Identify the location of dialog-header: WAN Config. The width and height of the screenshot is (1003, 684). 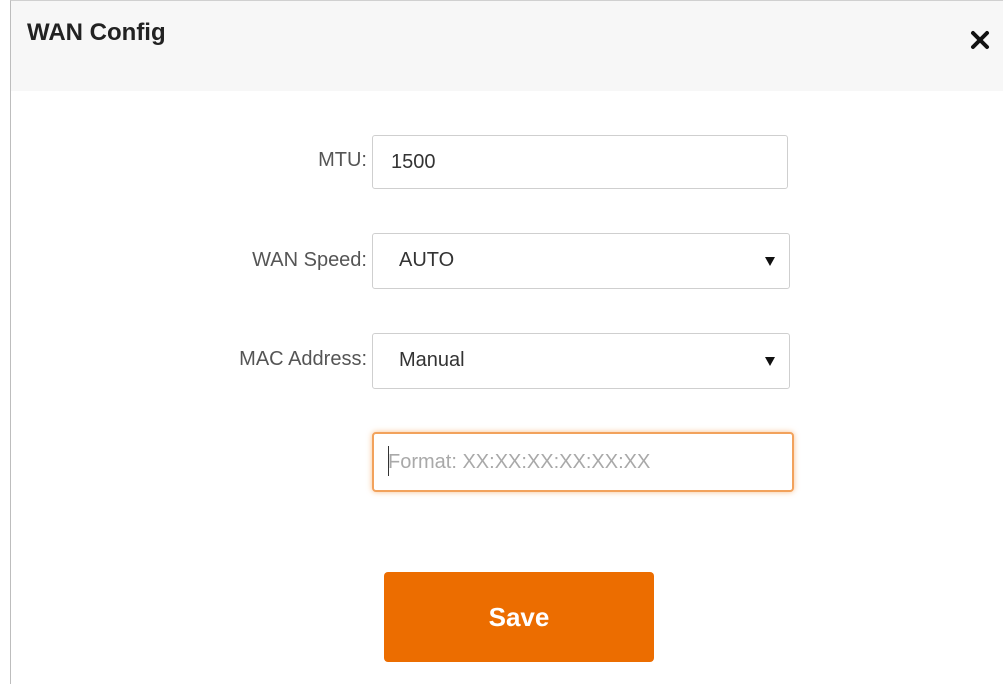
(507, 46).